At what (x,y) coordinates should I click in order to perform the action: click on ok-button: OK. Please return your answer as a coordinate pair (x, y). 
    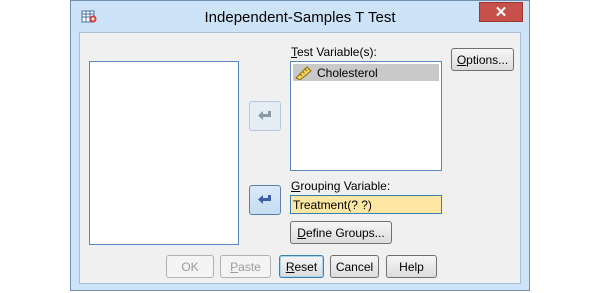
    Looking at the image, I should click on (190, 266).